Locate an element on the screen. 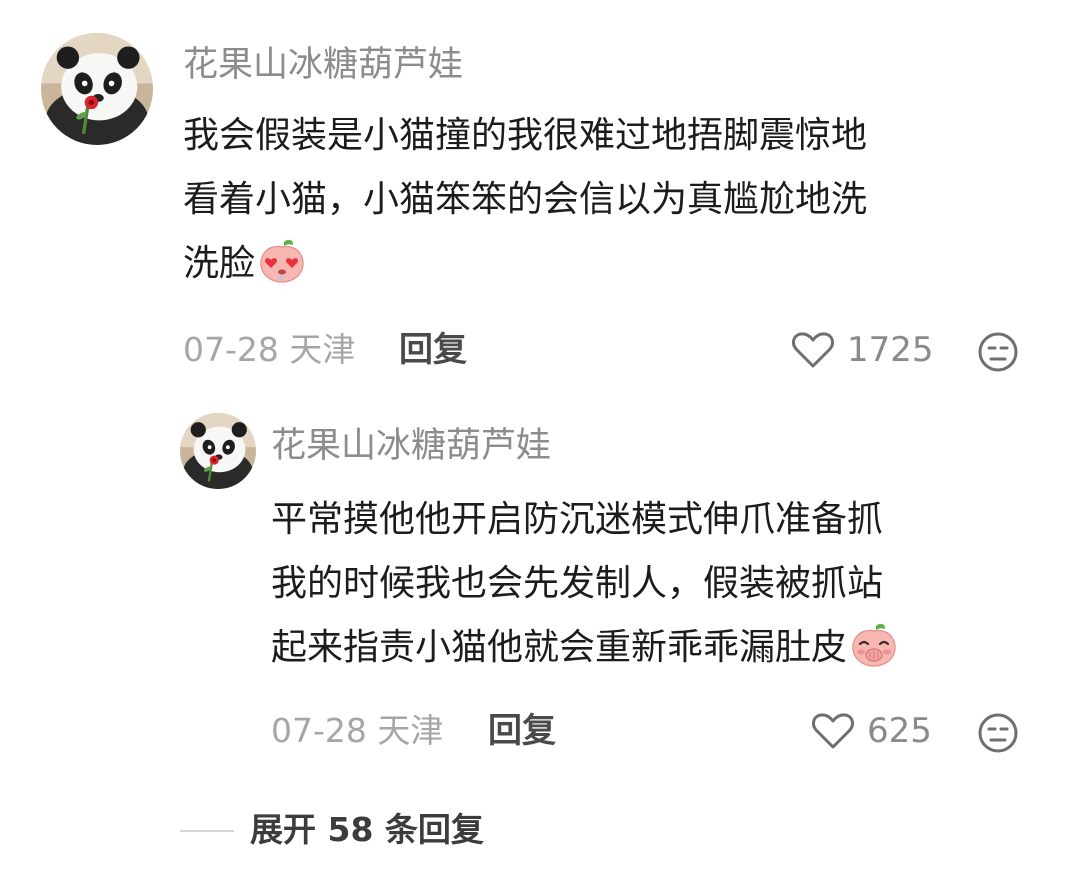  like-count: 625 is located at coordinates (899, 731).